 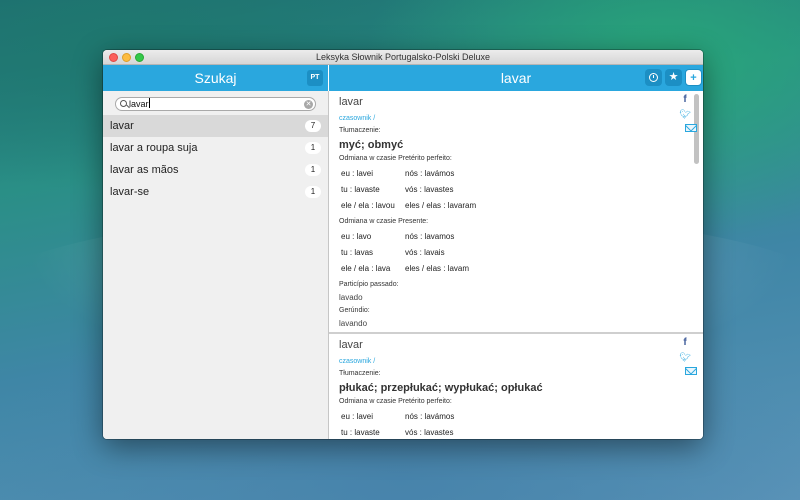 I want to click on conjugation-row: eu : lavo nós : lavamos, so click(x=489, y=238).